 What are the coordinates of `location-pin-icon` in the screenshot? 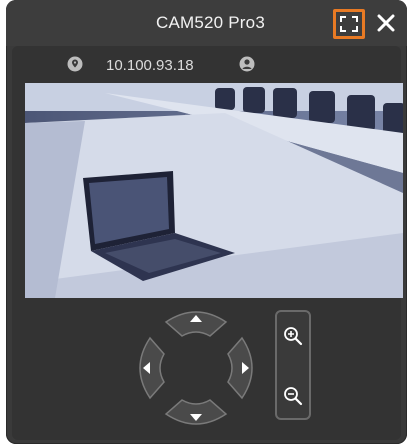 It's located at (75, 64).